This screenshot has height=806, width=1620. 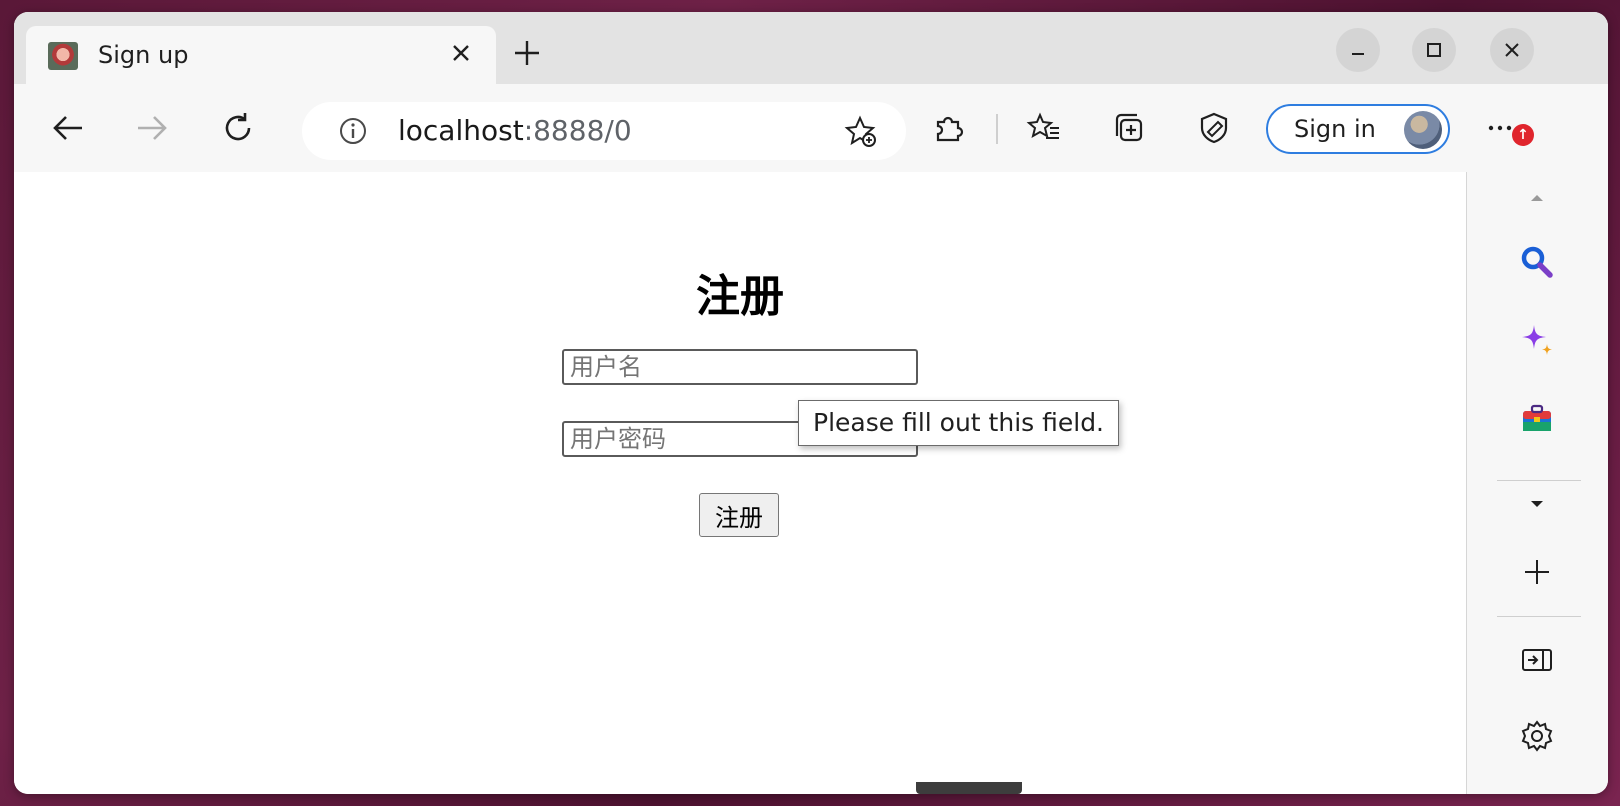 I want to click on url-path: :8888/0, so click(x=577, y=130).